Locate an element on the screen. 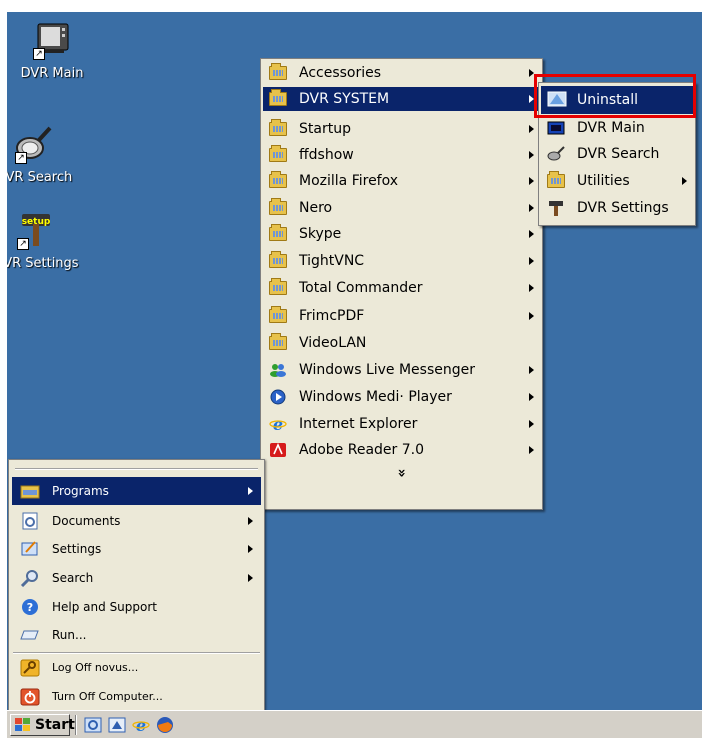 The image size is (702, 738). menu-separator is located at coordinates (136, 469).